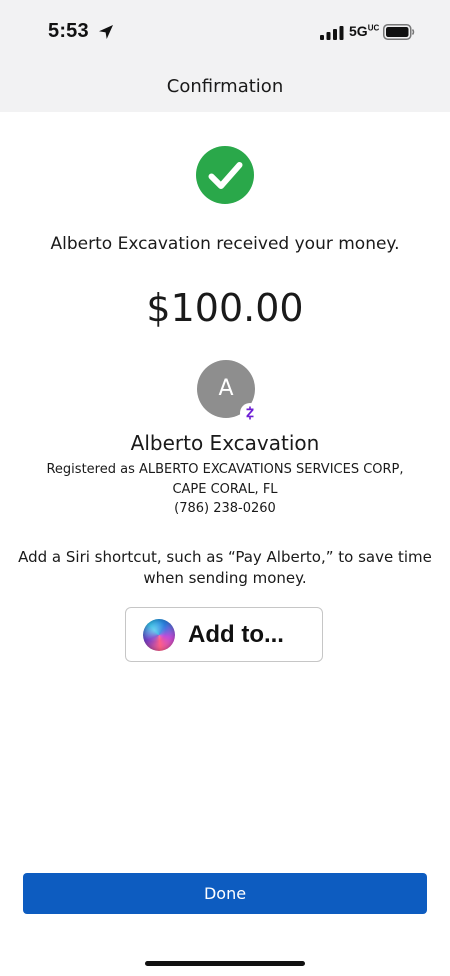 The image size is (450, 976). What do you see at coordinates (68, 31) in the screenshot?
I see `status-time: 5:53` at bounding box center [68, 31].